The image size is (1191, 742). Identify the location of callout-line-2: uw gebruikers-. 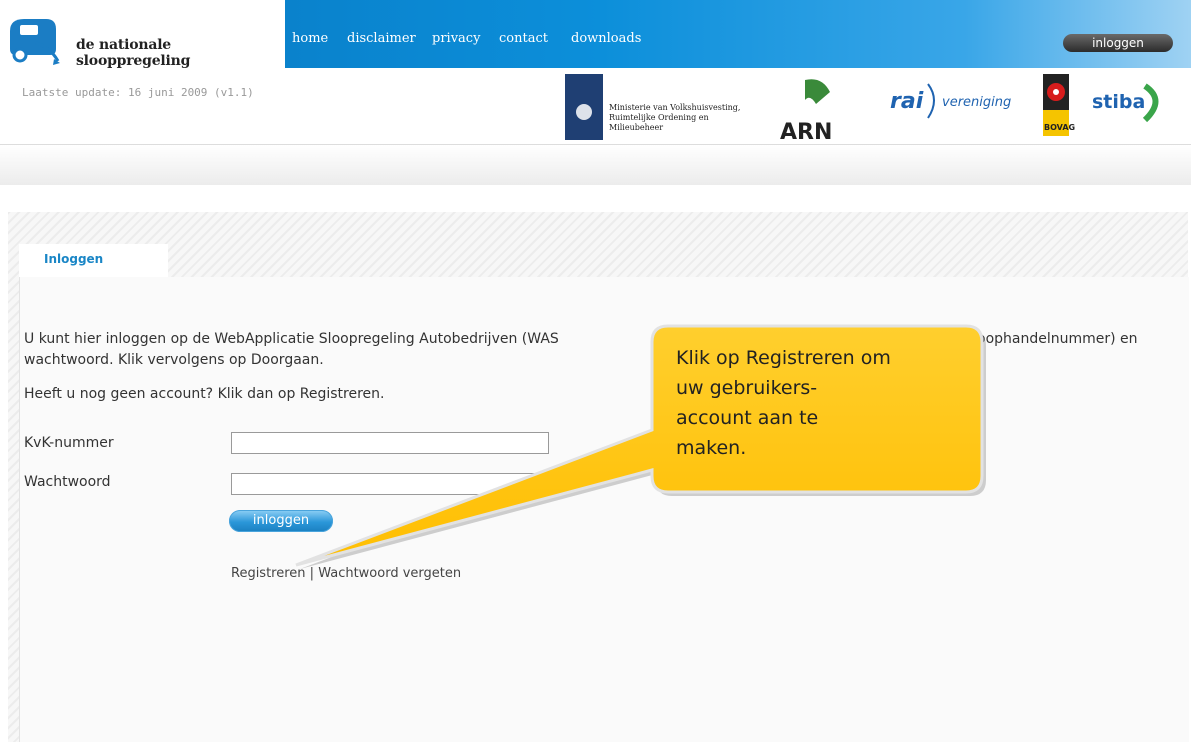
(747, 388).